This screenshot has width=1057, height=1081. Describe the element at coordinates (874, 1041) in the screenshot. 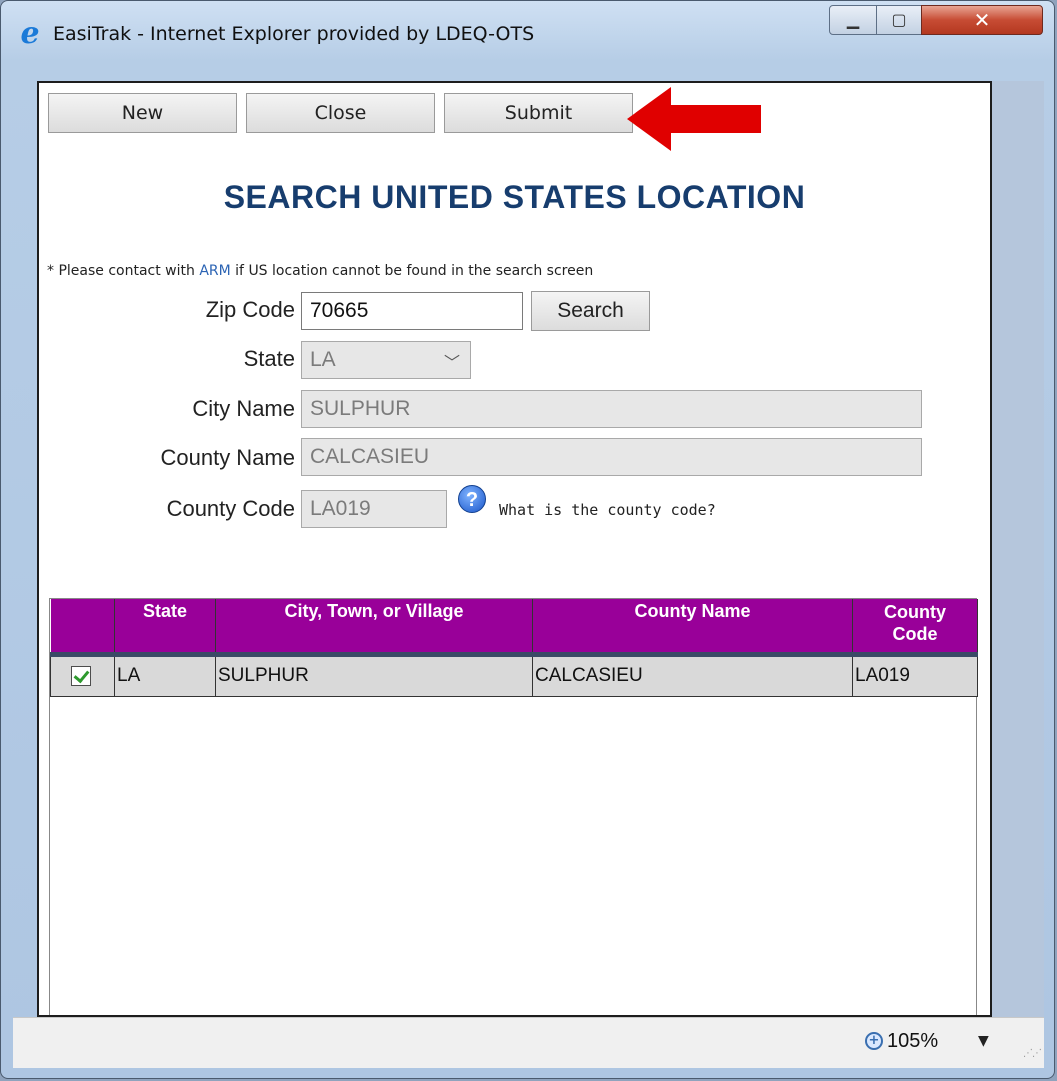

I see `zoom-in-icon: +` at that location.